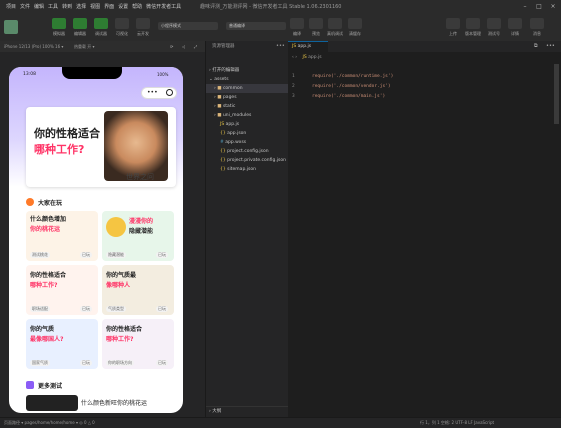 The width and height of the screenshot is (561, 428). What do you see at coordinates (33, 46) in the screenshot?
I see `device-select: iPhone 12/13 (Pro) 100% 16 ▾` at bounding box center [33, 46].